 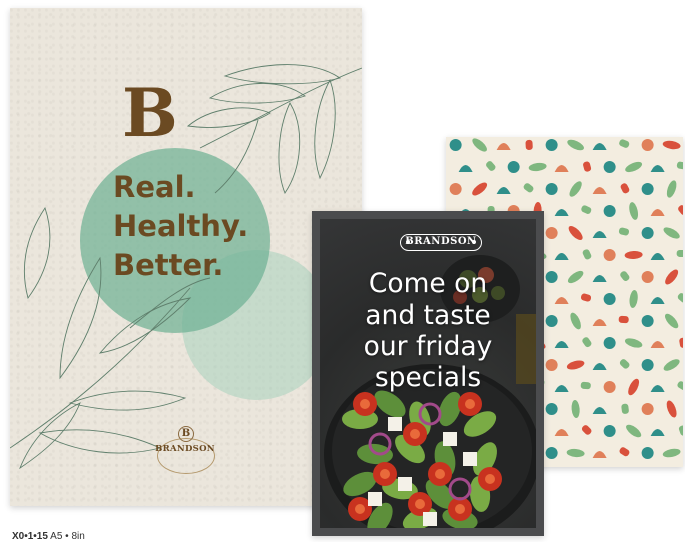 I want to click on tagline-line-2: Healthy., so click(x=181, y=226).